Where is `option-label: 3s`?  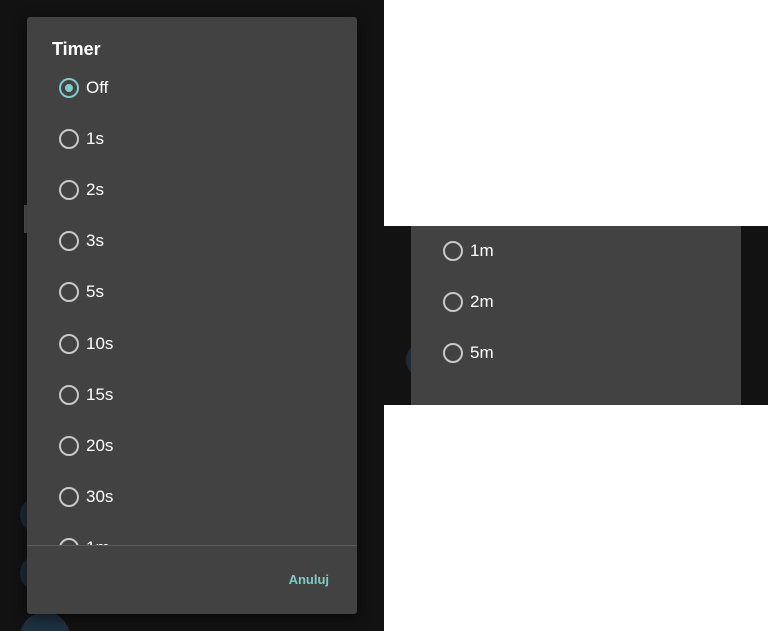 option-label: 3s is located at coordinates (95, 241).